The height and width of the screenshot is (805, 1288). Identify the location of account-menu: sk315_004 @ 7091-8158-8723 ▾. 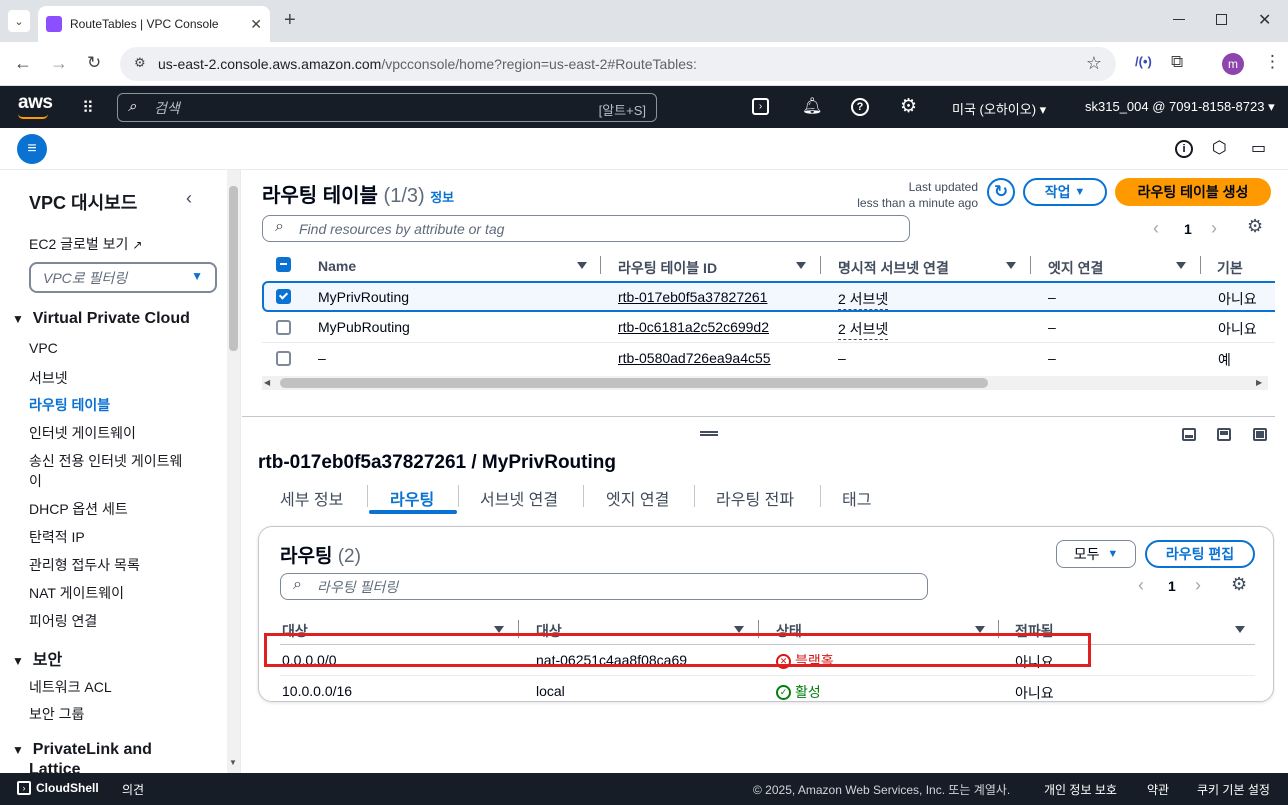
(1180, 107).